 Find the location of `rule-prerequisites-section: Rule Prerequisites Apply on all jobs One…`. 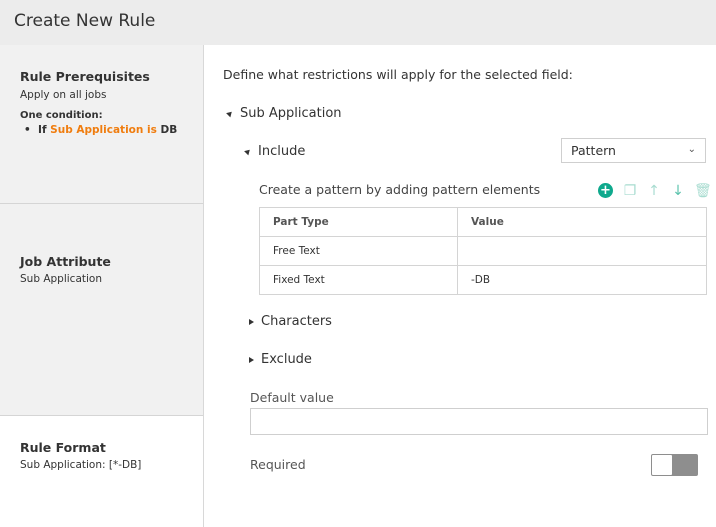

rule-prerequisites-section: Rule Prerequisites Apply on all jobs One… is located at coordinates (101, 124).